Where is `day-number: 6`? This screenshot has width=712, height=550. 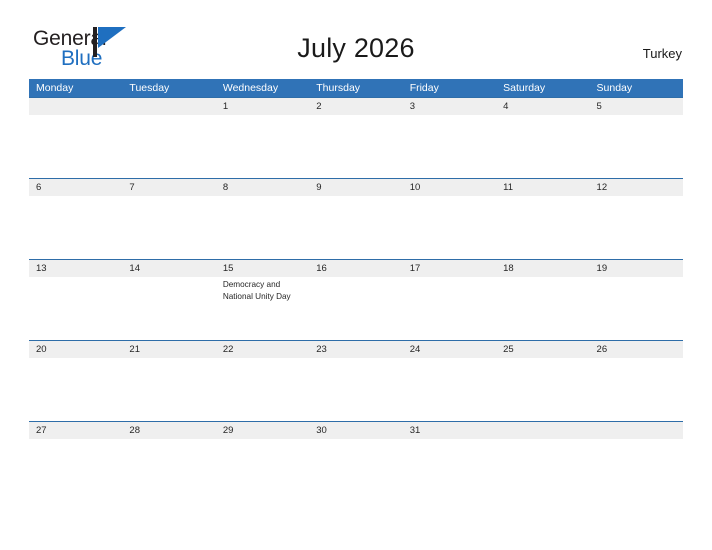 day-number: 6 is located at coordinates (39, 187).